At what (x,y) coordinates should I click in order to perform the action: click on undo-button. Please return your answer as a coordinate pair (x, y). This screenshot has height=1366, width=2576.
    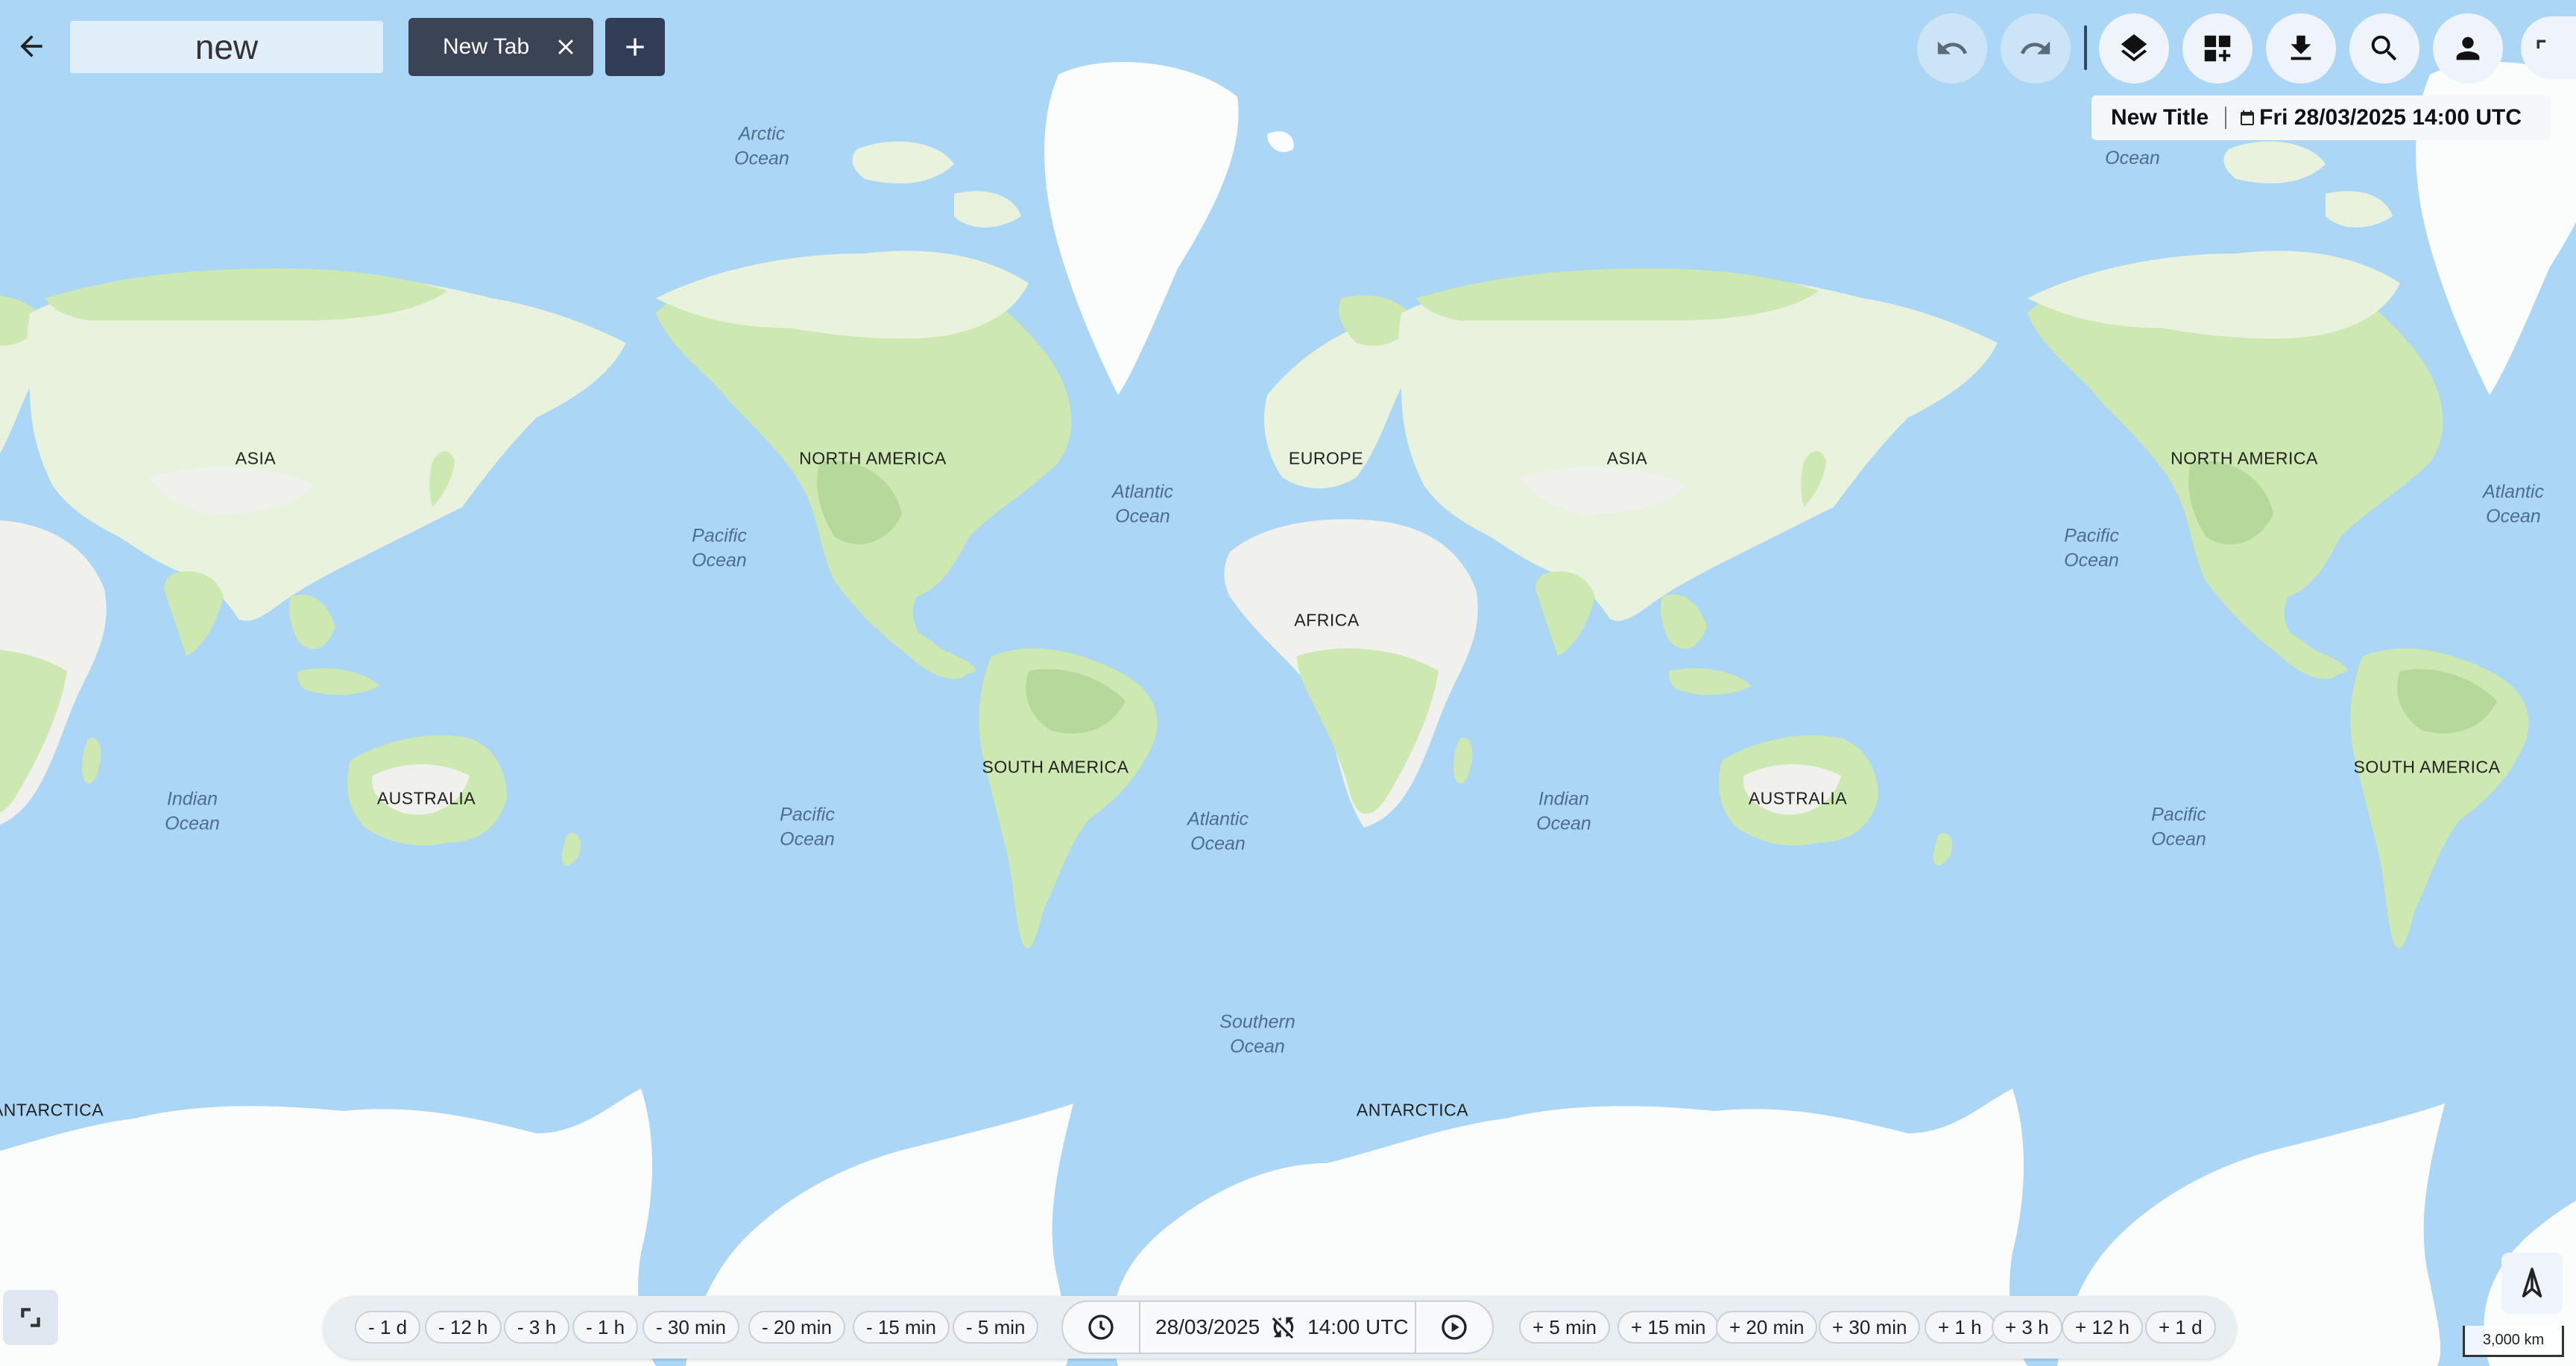
    Looking at the image, I should click on (1952, 48).